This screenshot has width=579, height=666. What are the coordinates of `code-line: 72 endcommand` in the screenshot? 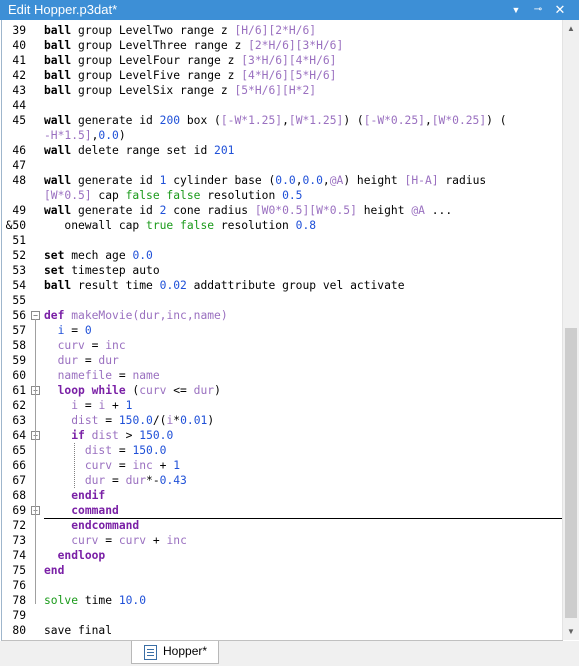 It's located at (282, 525).